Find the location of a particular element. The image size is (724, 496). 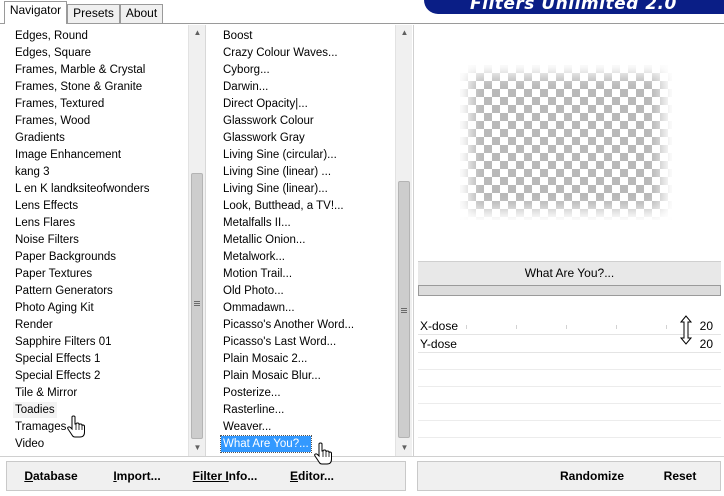

tab-about: About is located at coordinates (141, 13).